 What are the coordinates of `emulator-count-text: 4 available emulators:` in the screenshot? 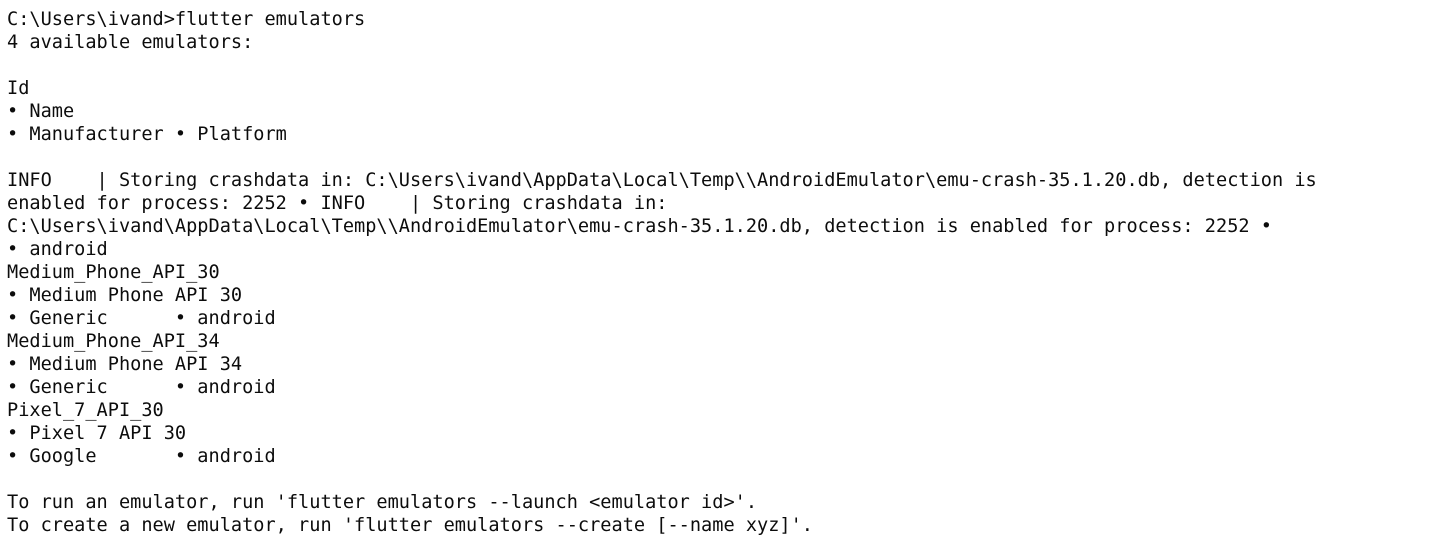 It's located at (130, 42).